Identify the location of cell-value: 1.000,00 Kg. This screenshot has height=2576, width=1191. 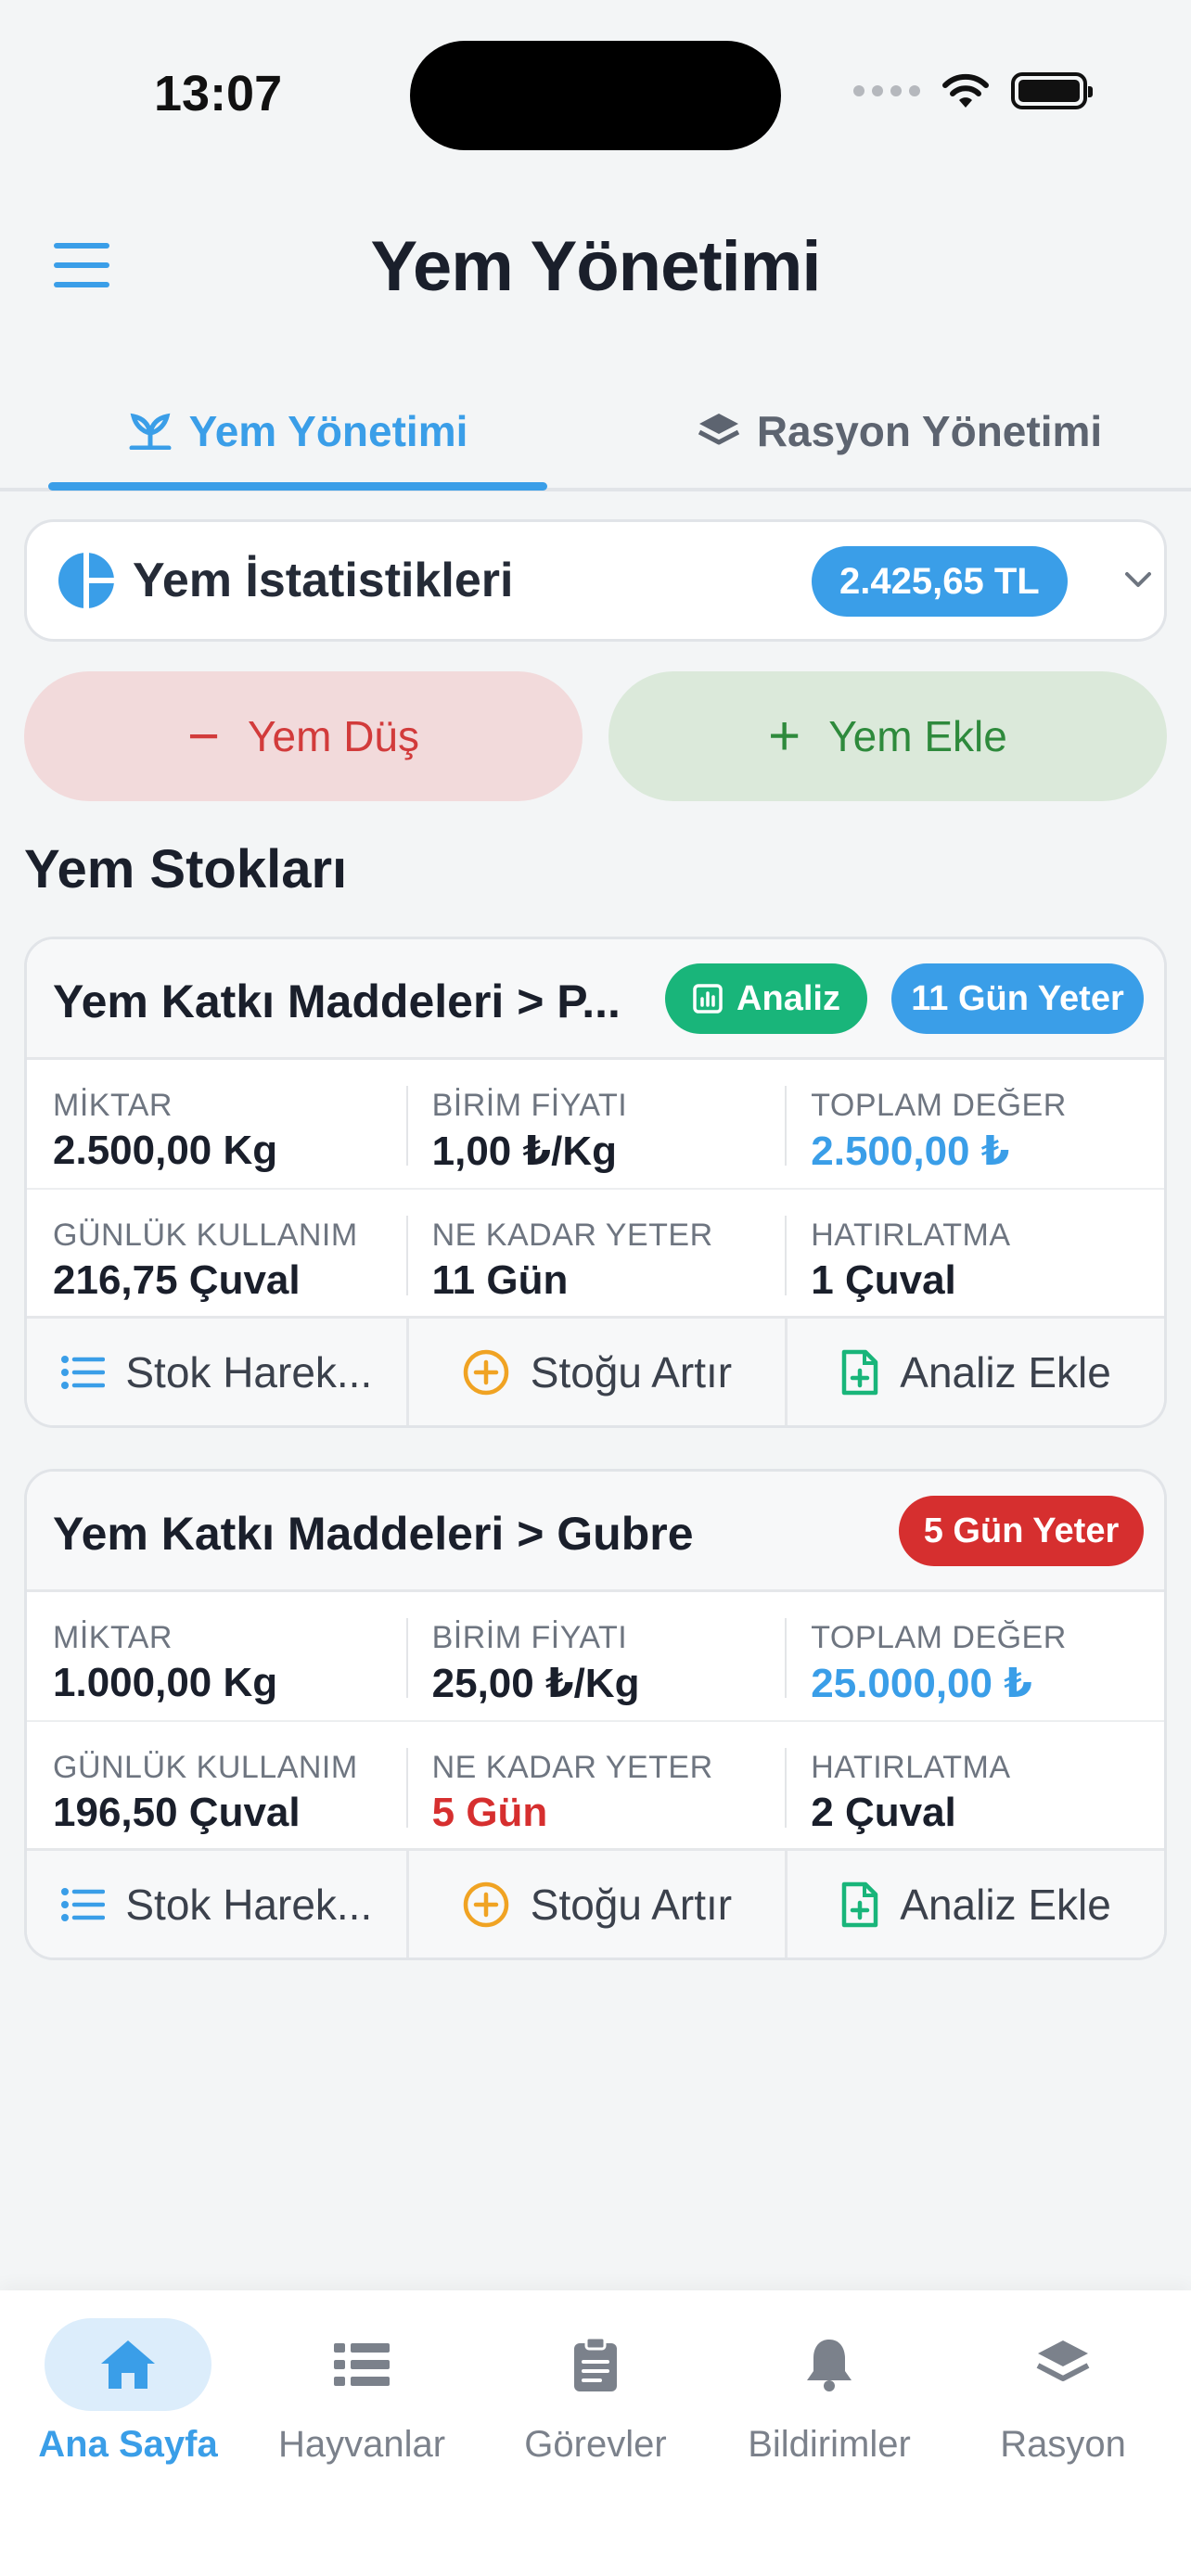
(165, 1682).